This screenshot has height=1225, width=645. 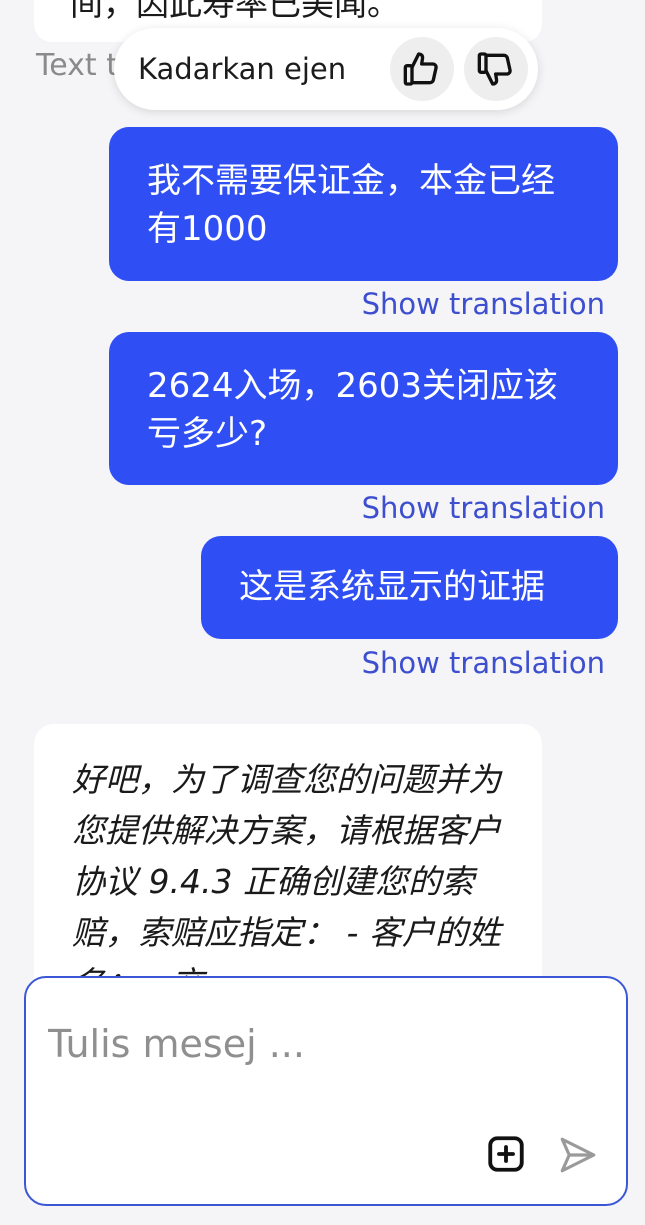 I want to click on thumbs-down-icon, so click(x=494, y=69).